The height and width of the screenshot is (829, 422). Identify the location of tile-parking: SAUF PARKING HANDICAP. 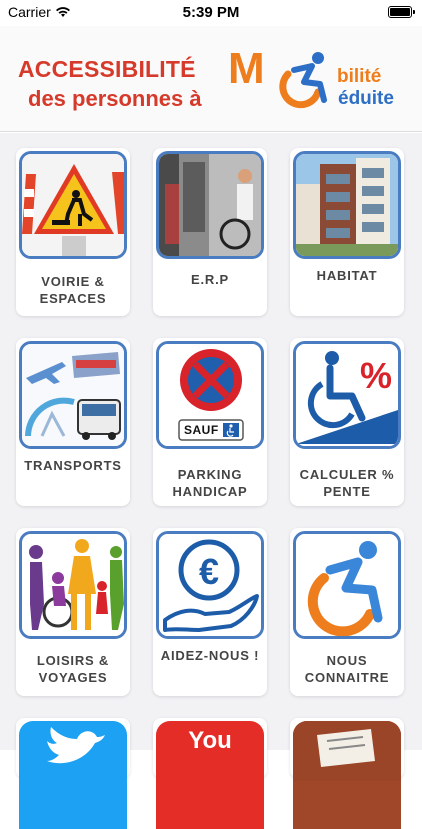
(210, 422).